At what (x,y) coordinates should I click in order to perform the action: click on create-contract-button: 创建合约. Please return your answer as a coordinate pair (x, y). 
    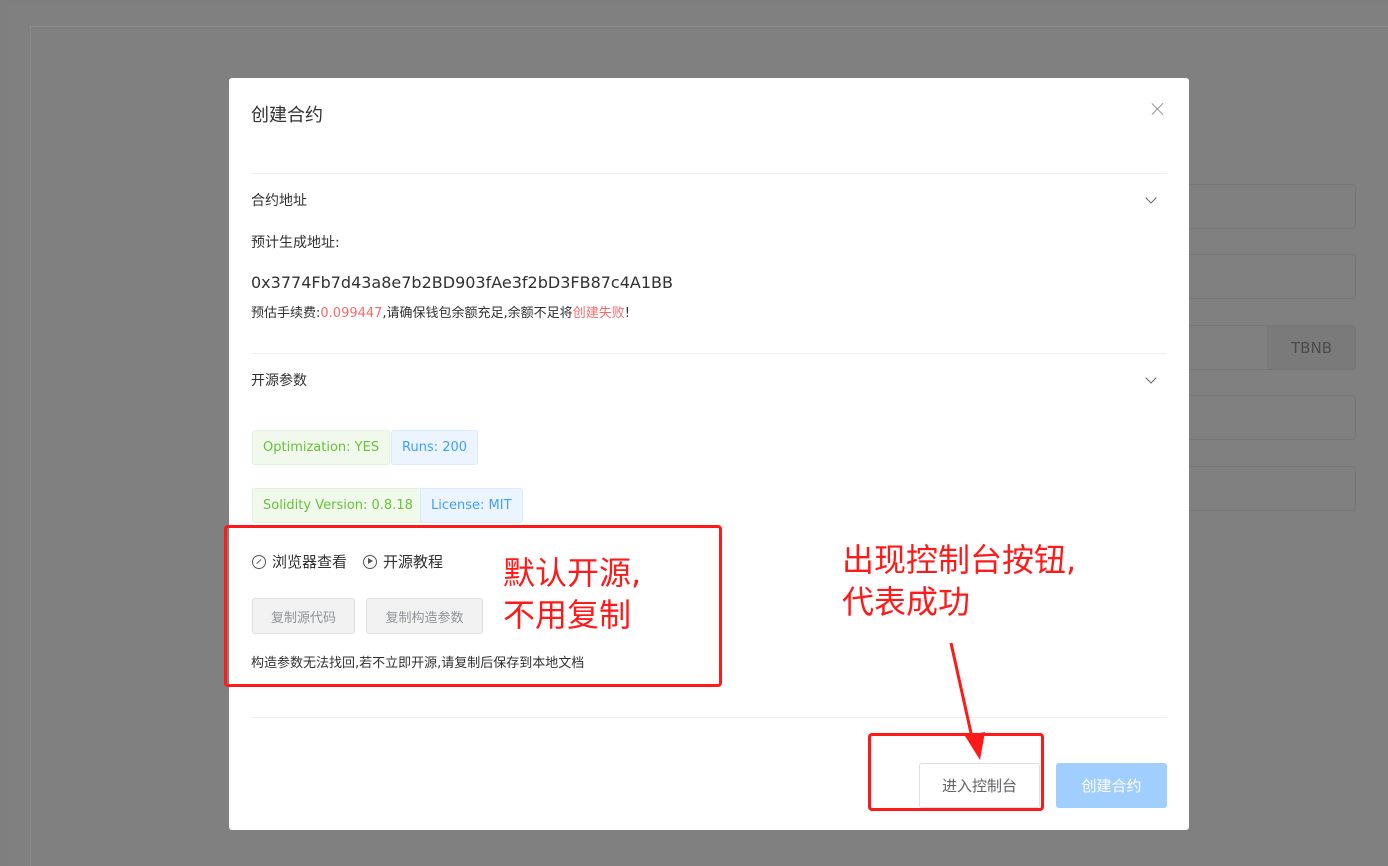
    Looking at the image, I should click on (1111, 785).